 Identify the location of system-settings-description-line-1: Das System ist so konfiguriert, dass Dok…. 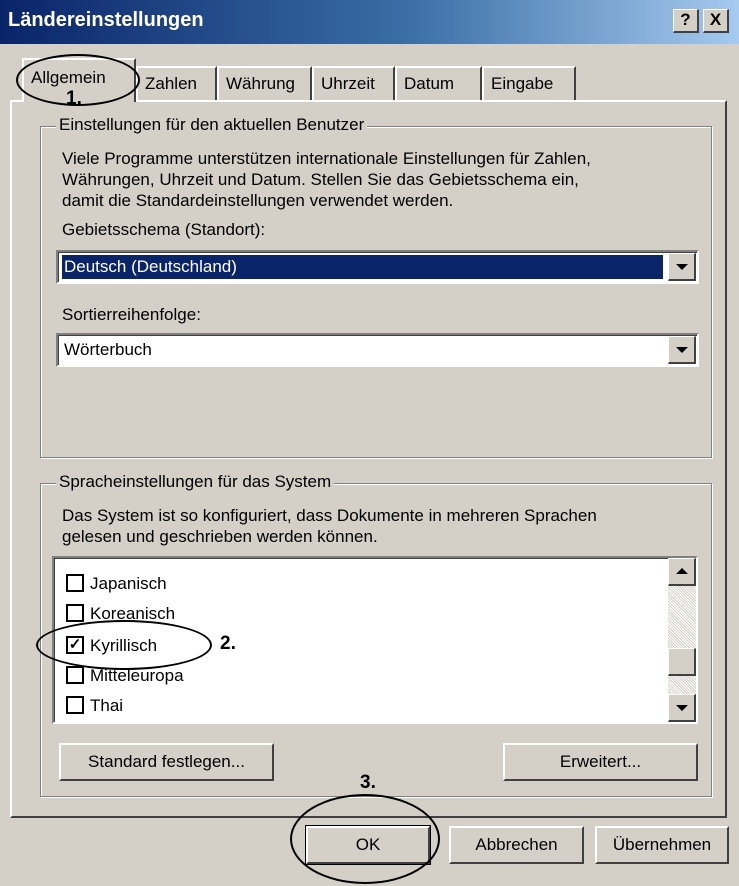
(329, 515).